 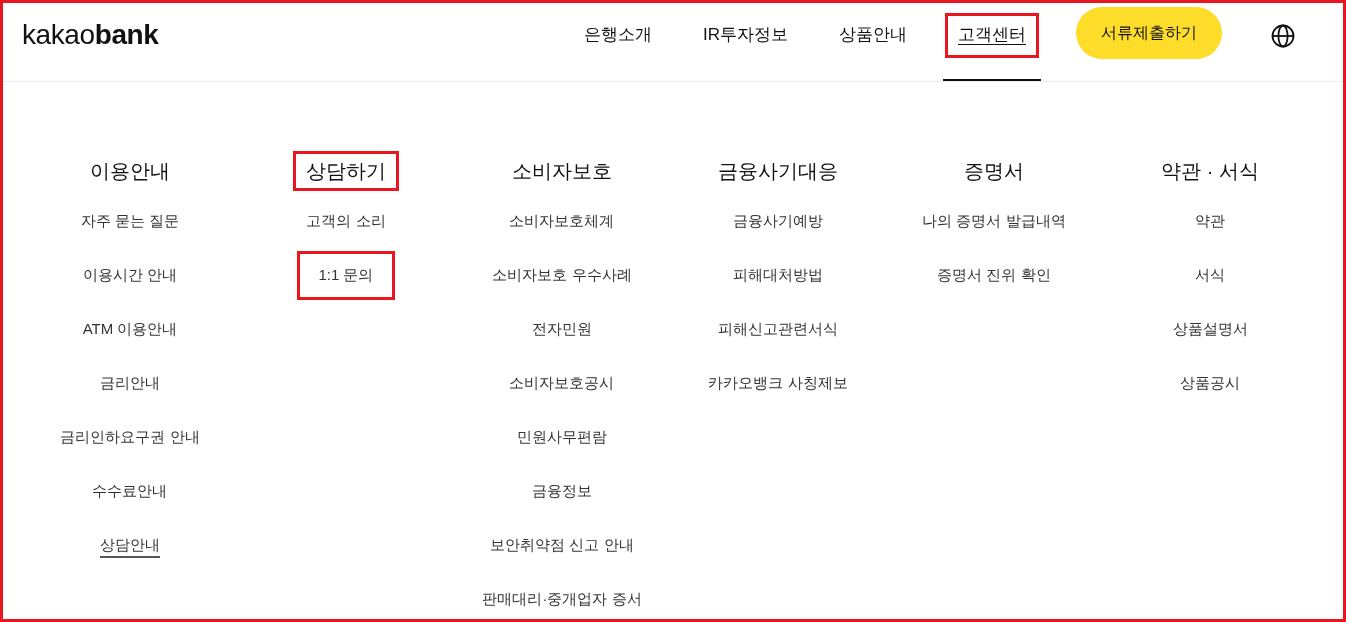 I want to click on menu-link: 피해신고관련서식, so click(x=778, y=330).